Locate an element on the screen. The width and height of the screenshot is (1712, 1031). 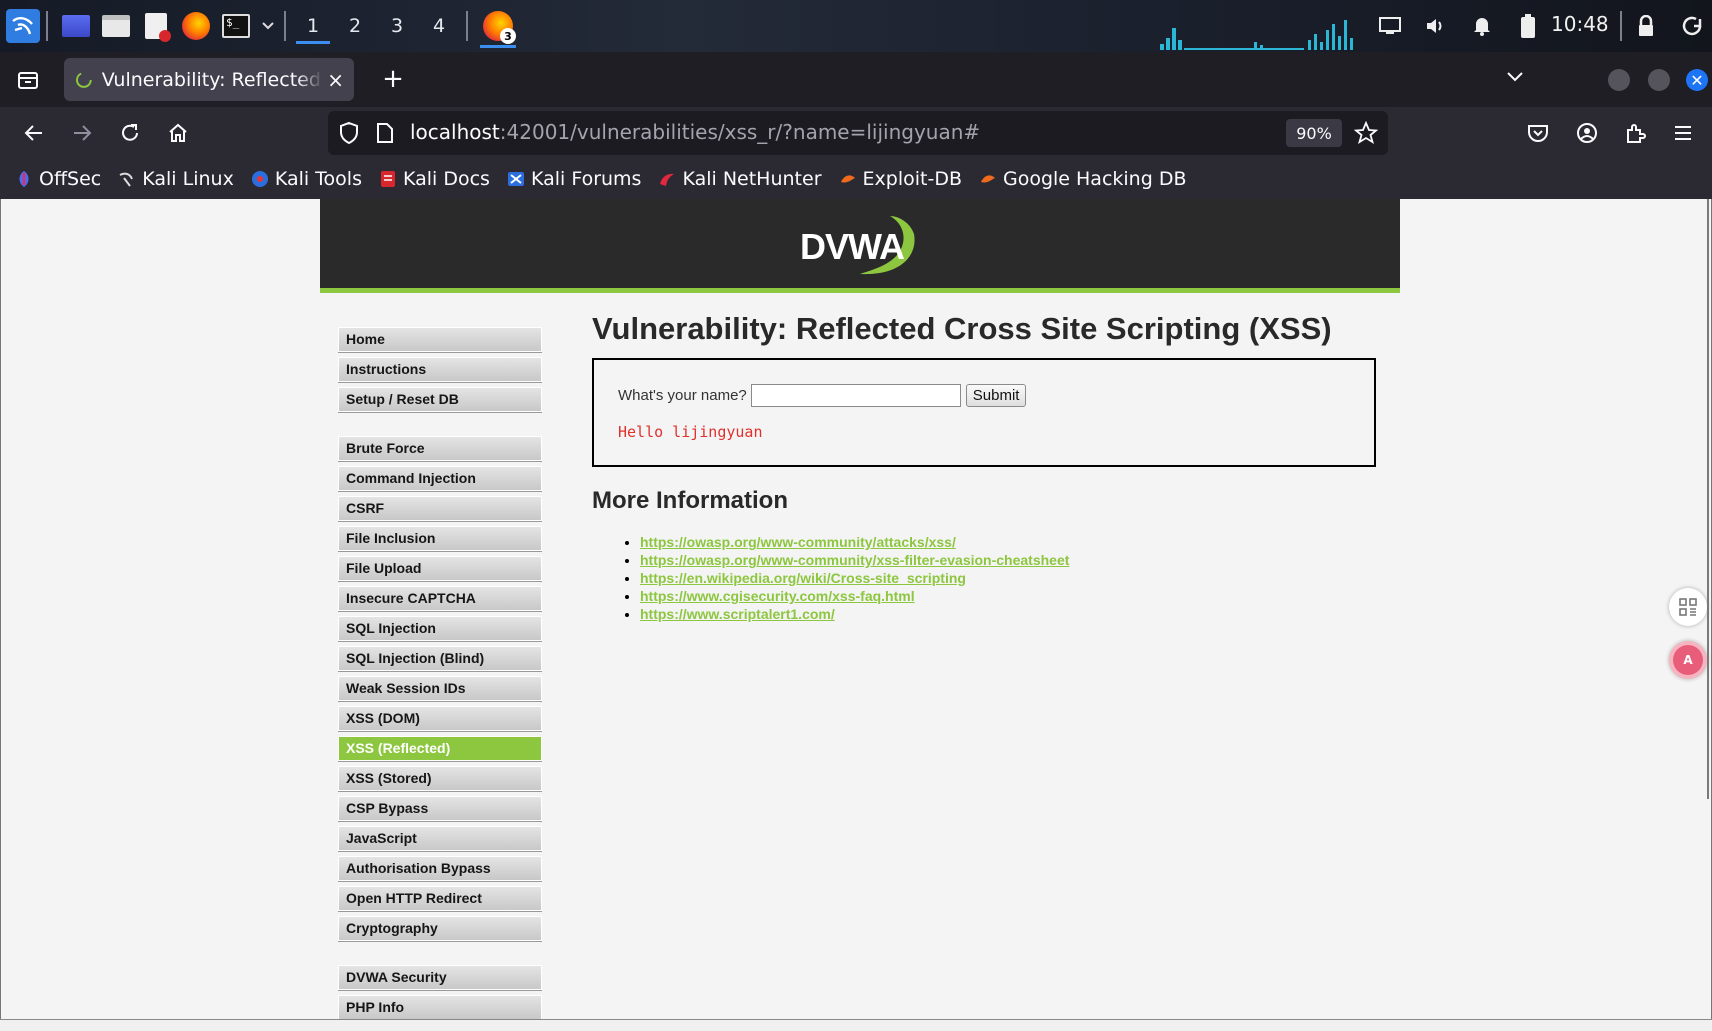
bookmark-kali-nethunter: Kali NetHunter is located at coordinates (739, 179).